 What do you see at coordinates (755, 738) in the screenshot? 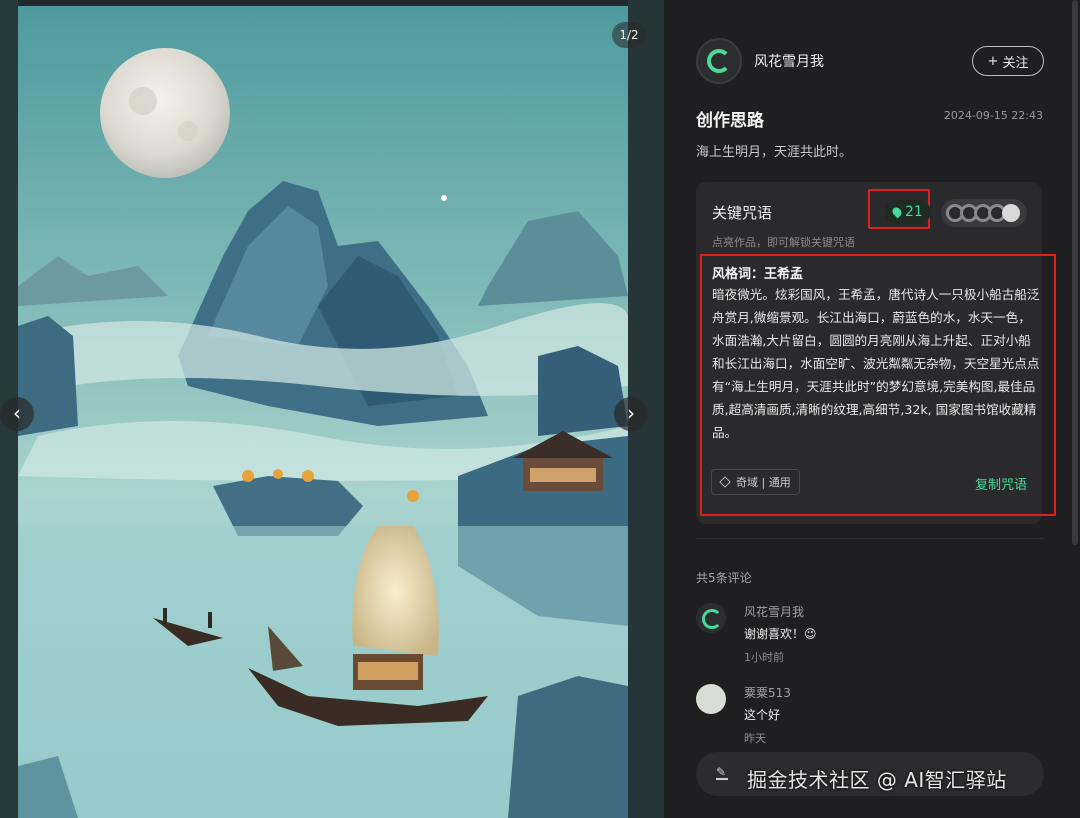
I see `comment-time: 昨天` at bounding box center [755, 738].